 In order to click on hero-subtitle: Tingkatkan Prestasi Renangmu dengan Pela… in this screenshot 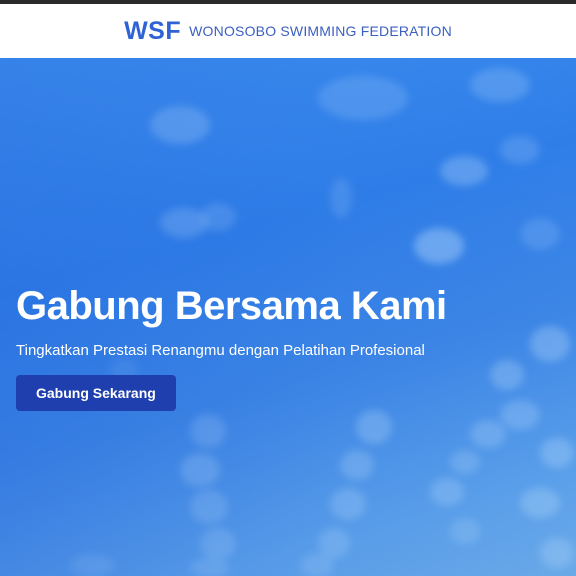, I will do `click(220, 350)`.